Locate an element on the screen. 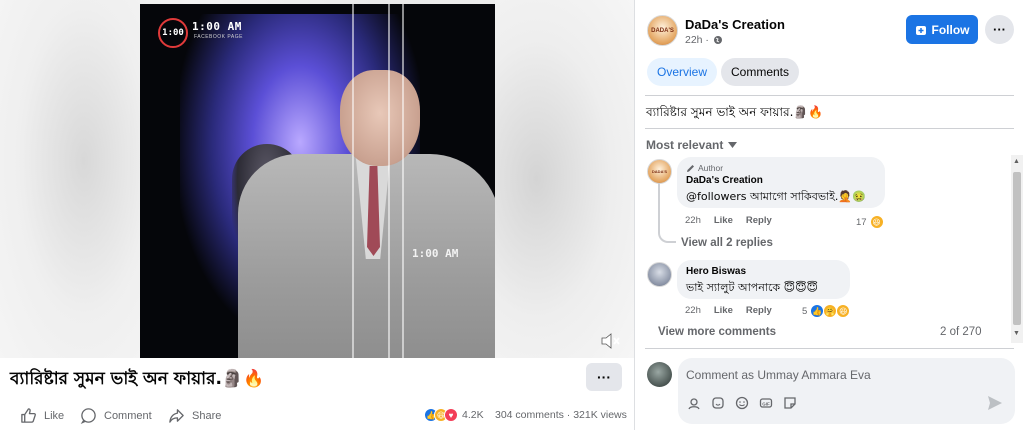 This screenshot has width=1029, height=430. gif-icon: GIF is located at coordinates (766, 403).